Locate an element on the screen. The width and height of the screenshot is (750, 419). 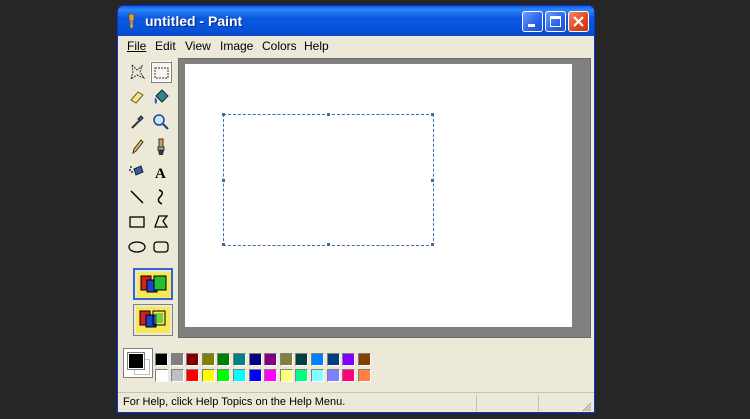
menu-image: Image is located at coordinates (236, 46).